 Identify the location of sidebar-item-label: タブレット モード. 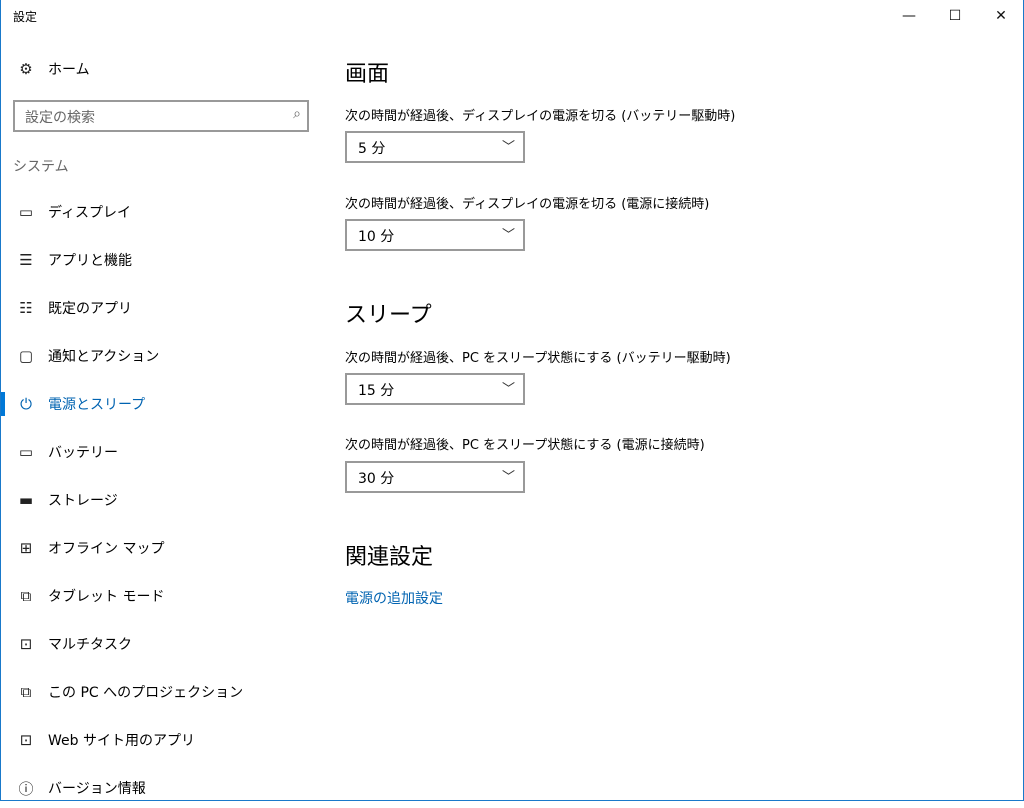
(106, 597).